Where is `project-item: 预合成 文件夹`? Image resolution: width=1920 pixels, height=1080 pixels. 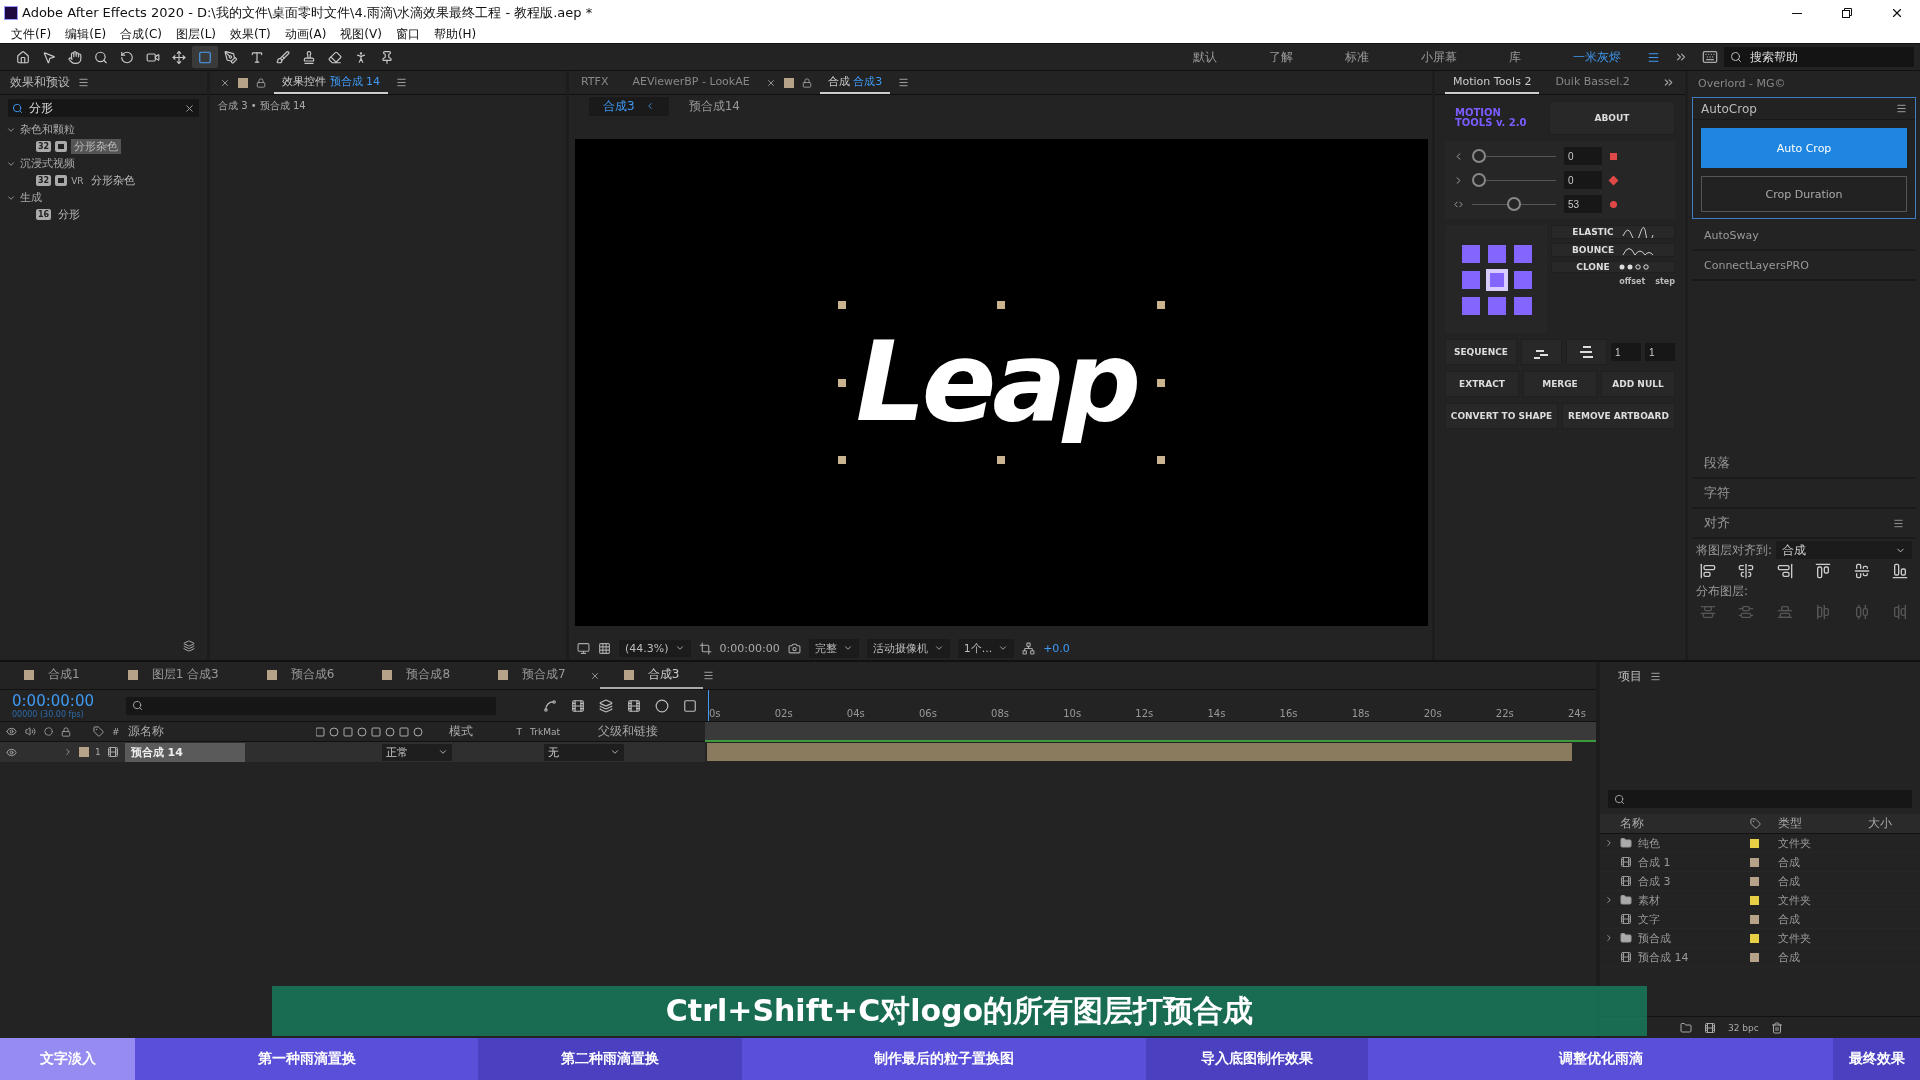
project-item: 预合成 文件夹 is located at coordinates (1760, 938).